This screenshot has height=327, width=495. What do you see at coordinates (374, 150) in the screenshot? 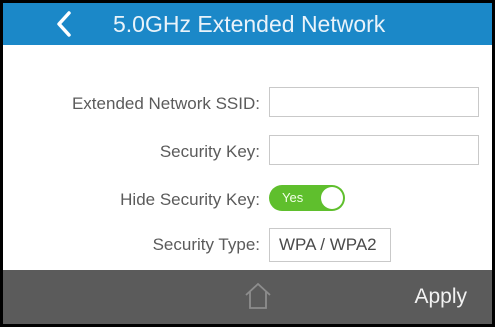
I see `security-key-input` at bounding box center [374, 150].